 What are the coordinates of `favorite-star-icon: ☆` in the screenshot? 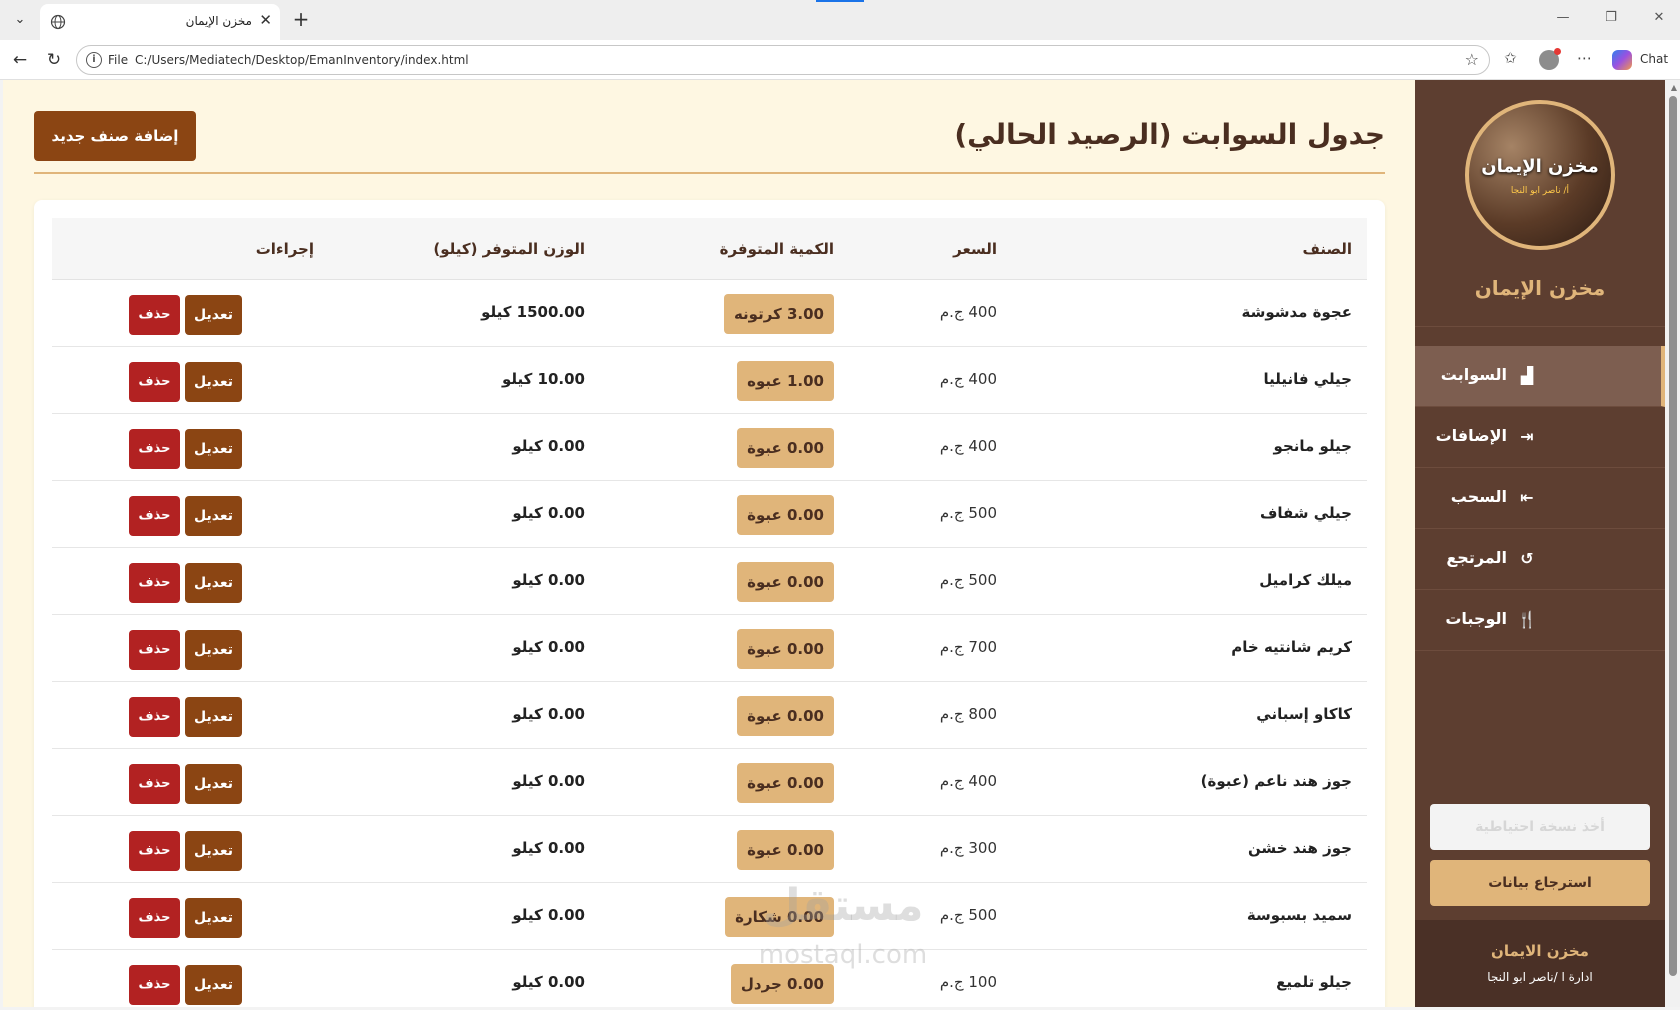 It's located at (1472, 59).